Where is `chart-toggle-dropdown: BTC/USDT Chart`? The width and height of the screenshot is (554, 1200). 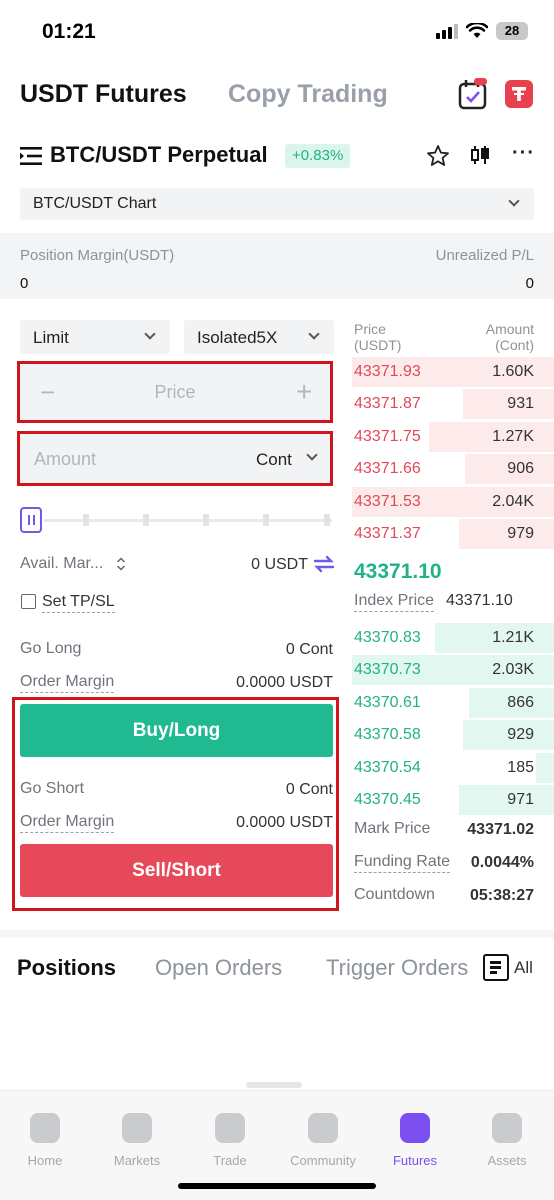 chart-toggle-dropdown: BTC/USDT Chart is located at coordinates (277, 204).